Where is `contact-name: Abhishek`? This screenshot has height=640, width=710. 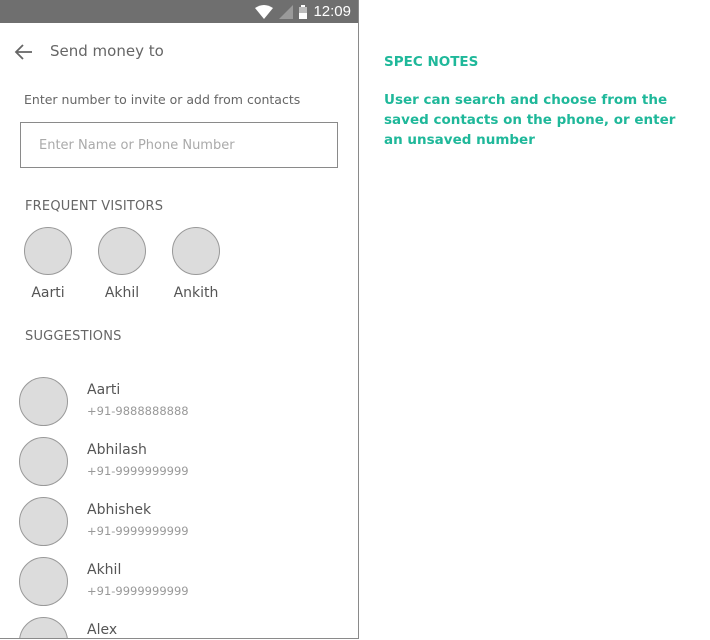 contact-name: Abhishek is located at coordinates (119, 510).